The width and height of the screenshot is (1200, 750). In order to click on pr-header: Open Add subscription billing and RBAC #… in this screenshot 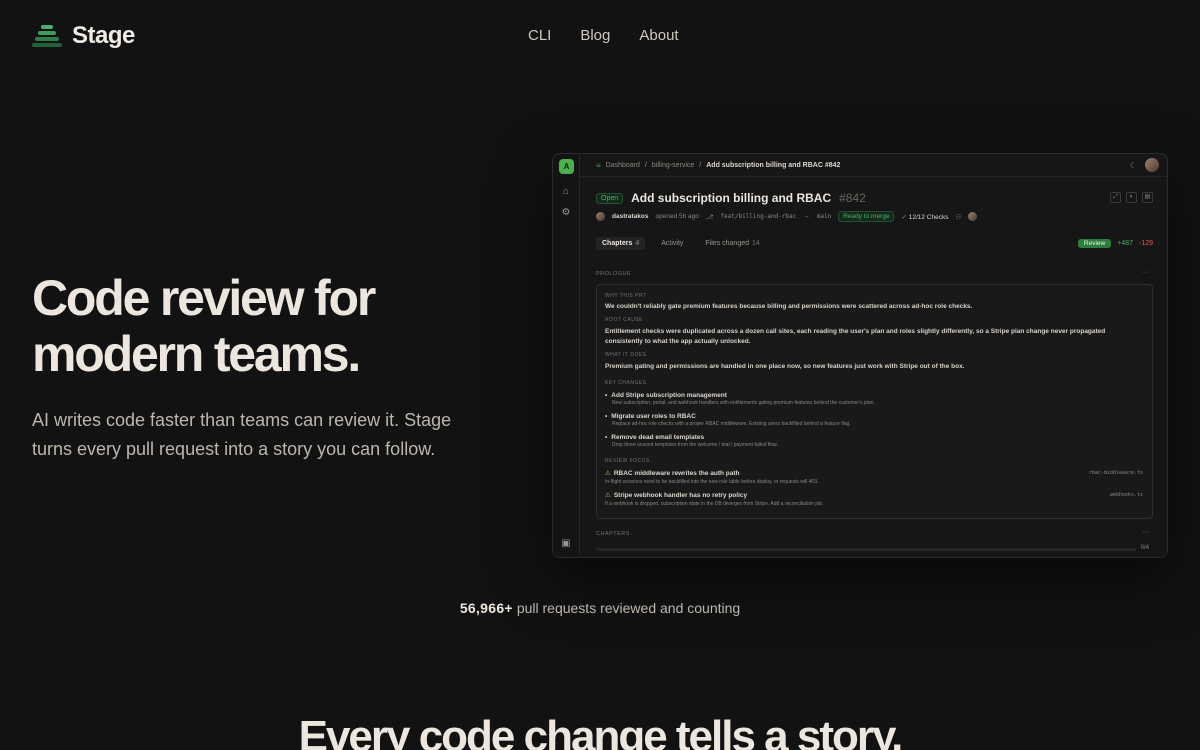, I will do `click(731, 198)`.